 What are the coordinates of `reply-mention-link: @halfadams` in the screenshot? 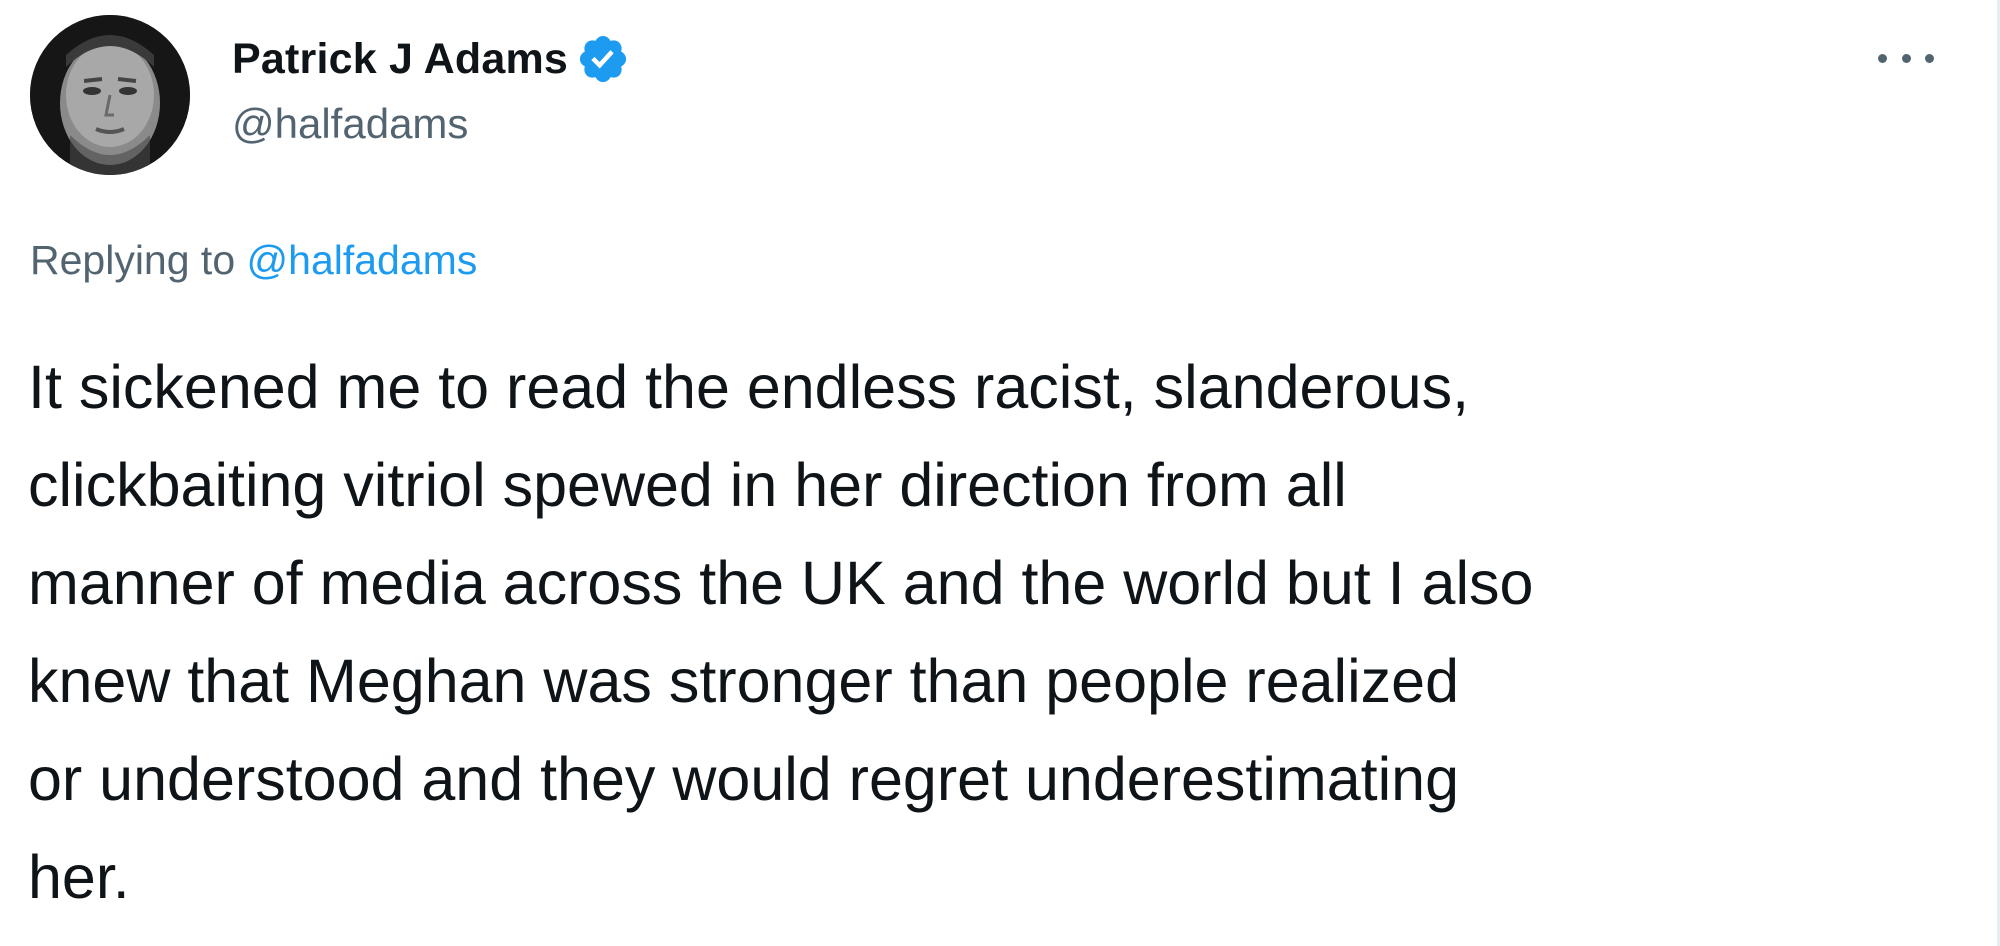 It's located at (362, 260).